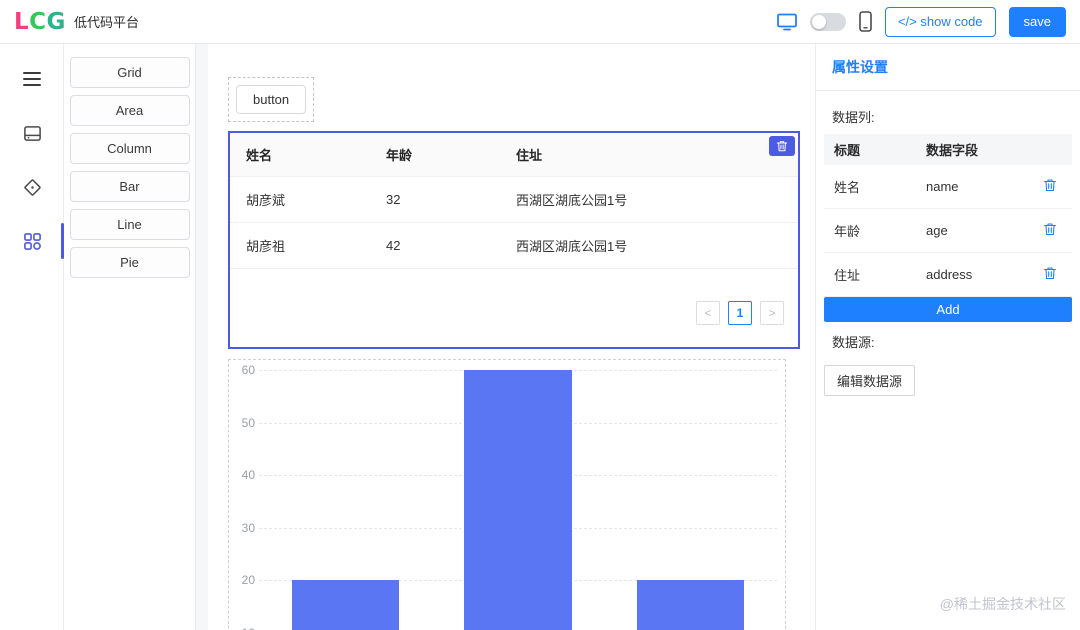 The height and width of the screenshot is (630, 1080). What do you see at coordinates (106, 22) in the screenshot?
I see `platform-name: 低代码平台` at bounding box center [106, 22].